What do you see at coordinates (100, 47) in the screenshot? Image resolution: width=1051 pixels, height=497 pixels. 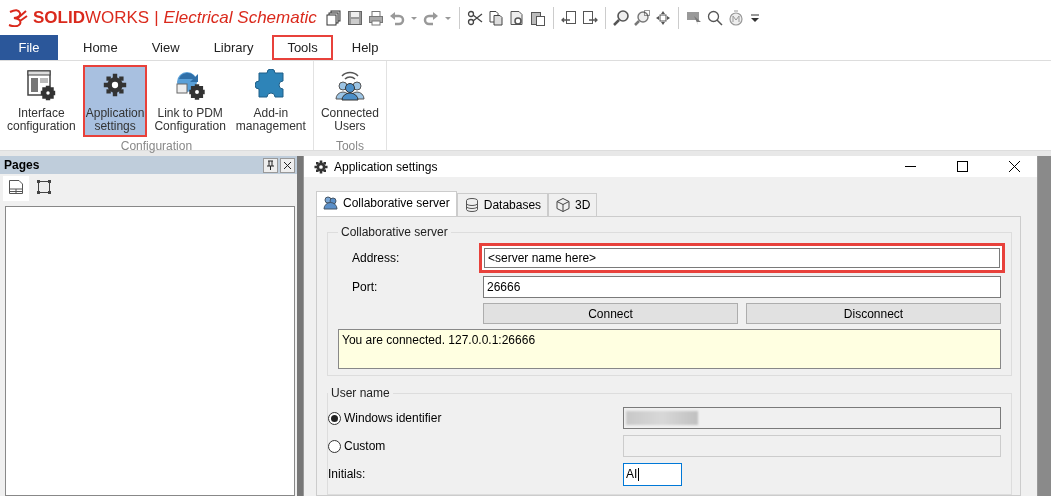 I see `menu-tab: Home` at bounding box center [100, 47].